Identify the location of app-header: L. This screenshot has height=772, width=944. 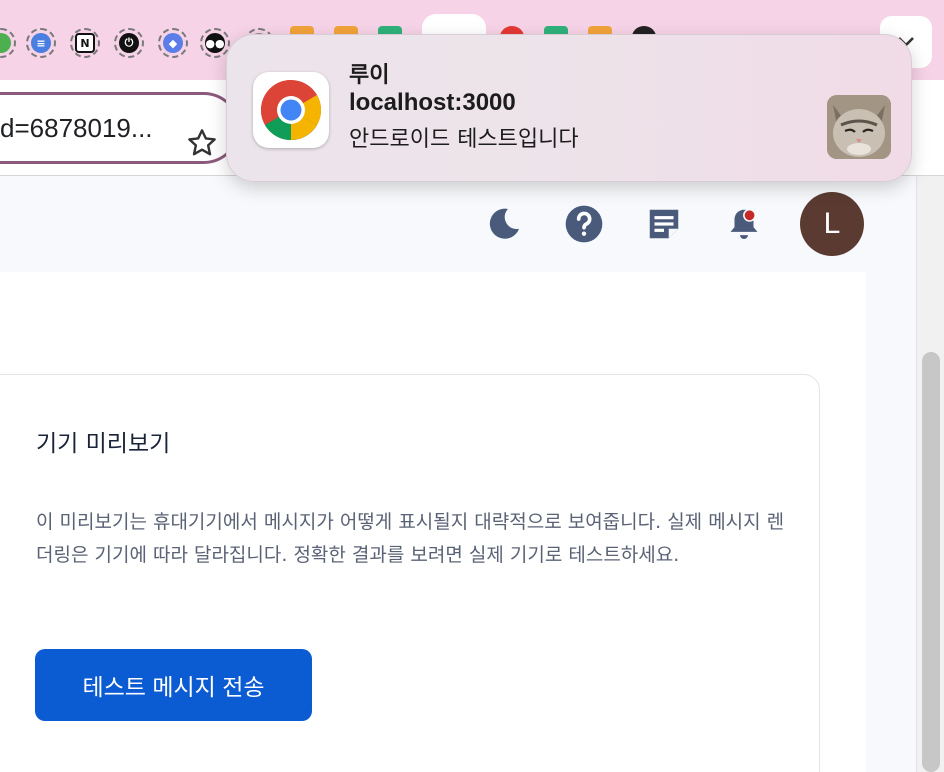
(458, 224).